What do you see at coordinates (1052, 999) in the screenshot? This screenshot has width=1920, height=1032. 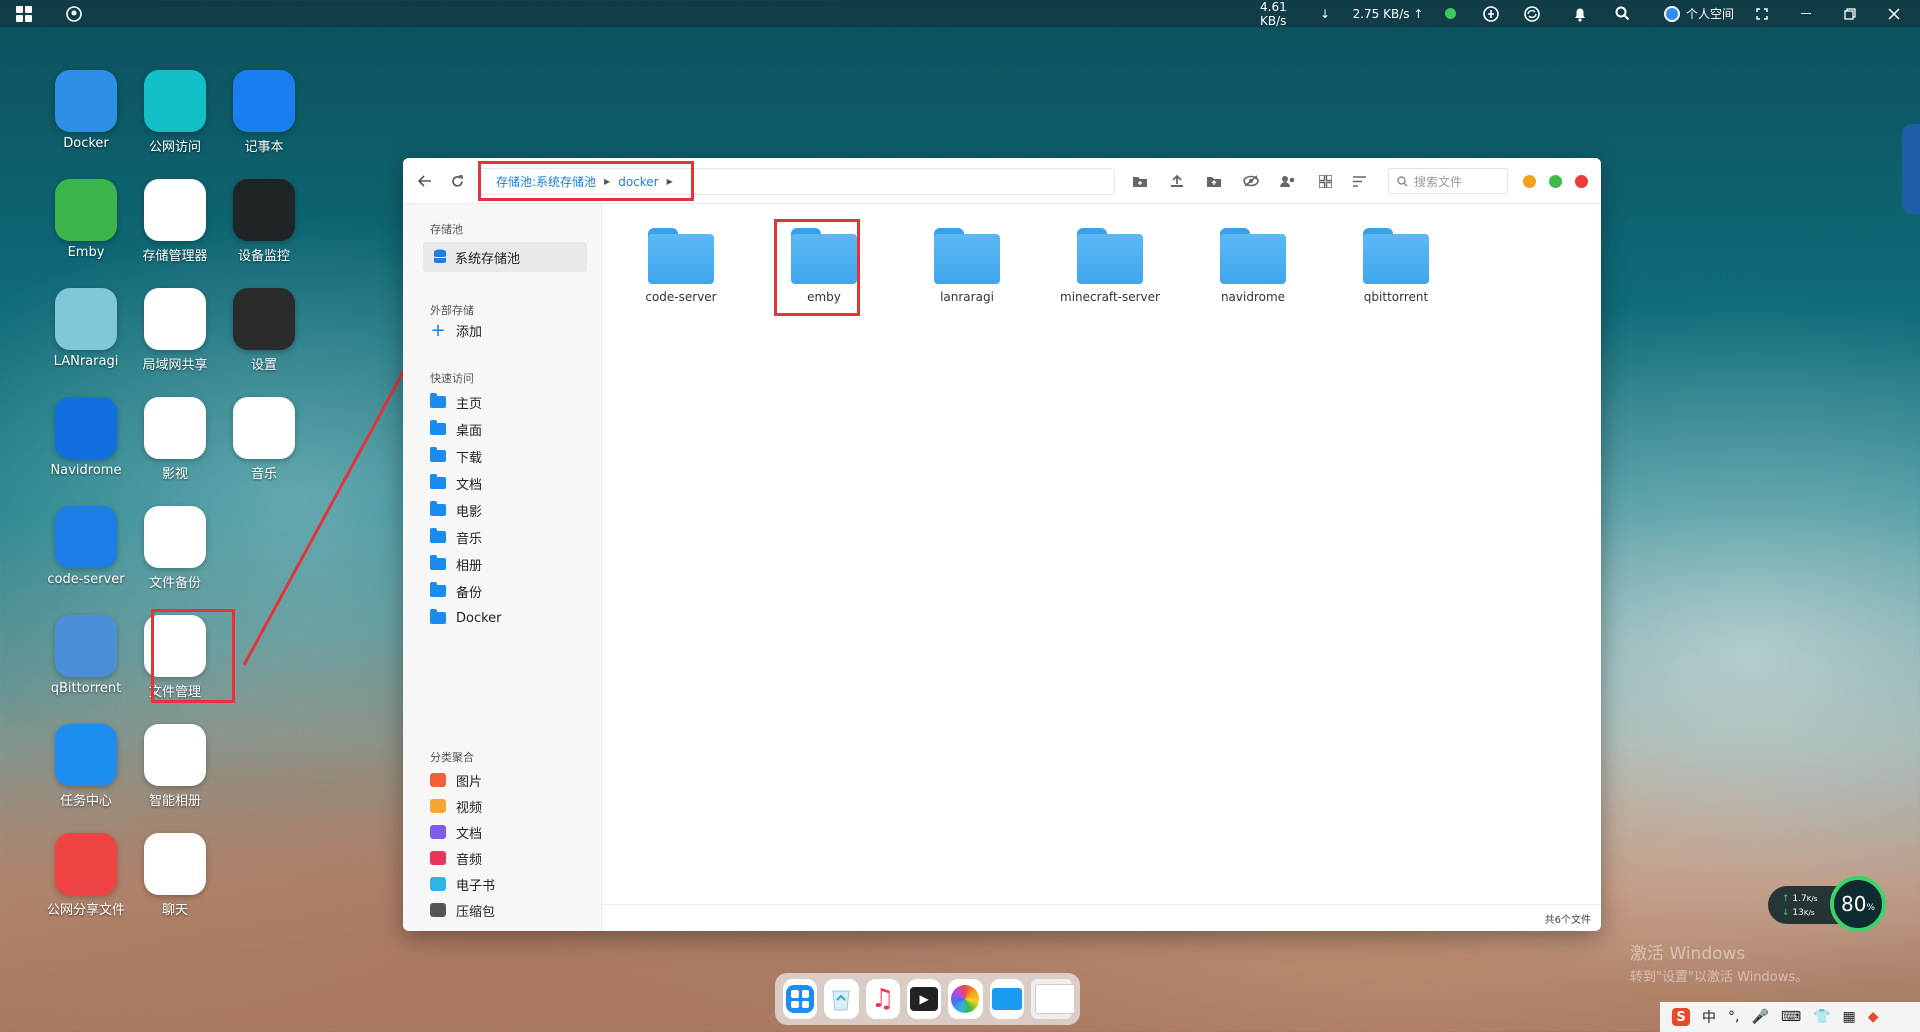 I see `dock-window-preview-icon` at bounding box center [1052, 999].